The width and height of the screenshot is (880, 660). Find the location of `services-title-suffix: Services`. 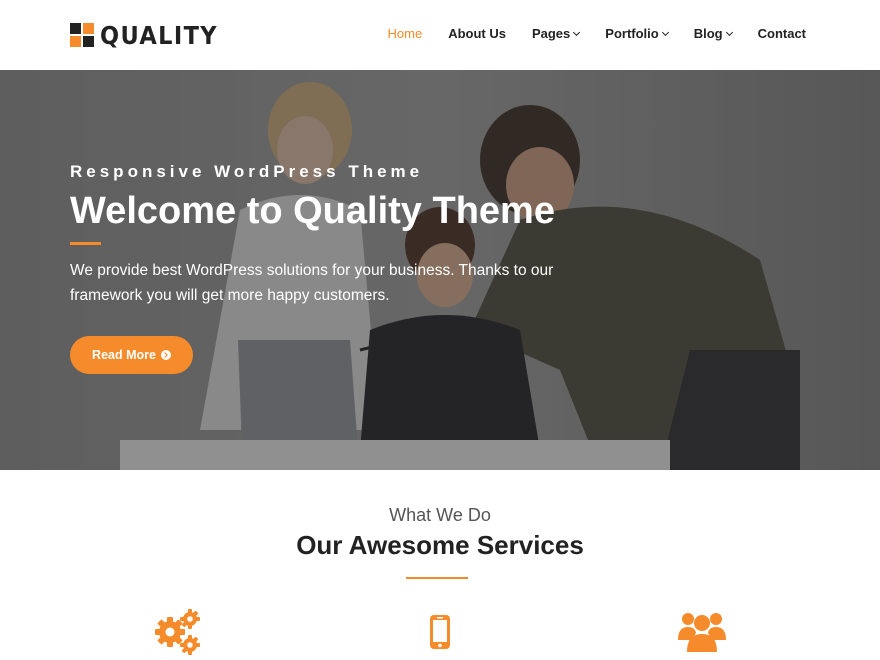

services-title-suffix: Services is located at coordinates (526, 545).